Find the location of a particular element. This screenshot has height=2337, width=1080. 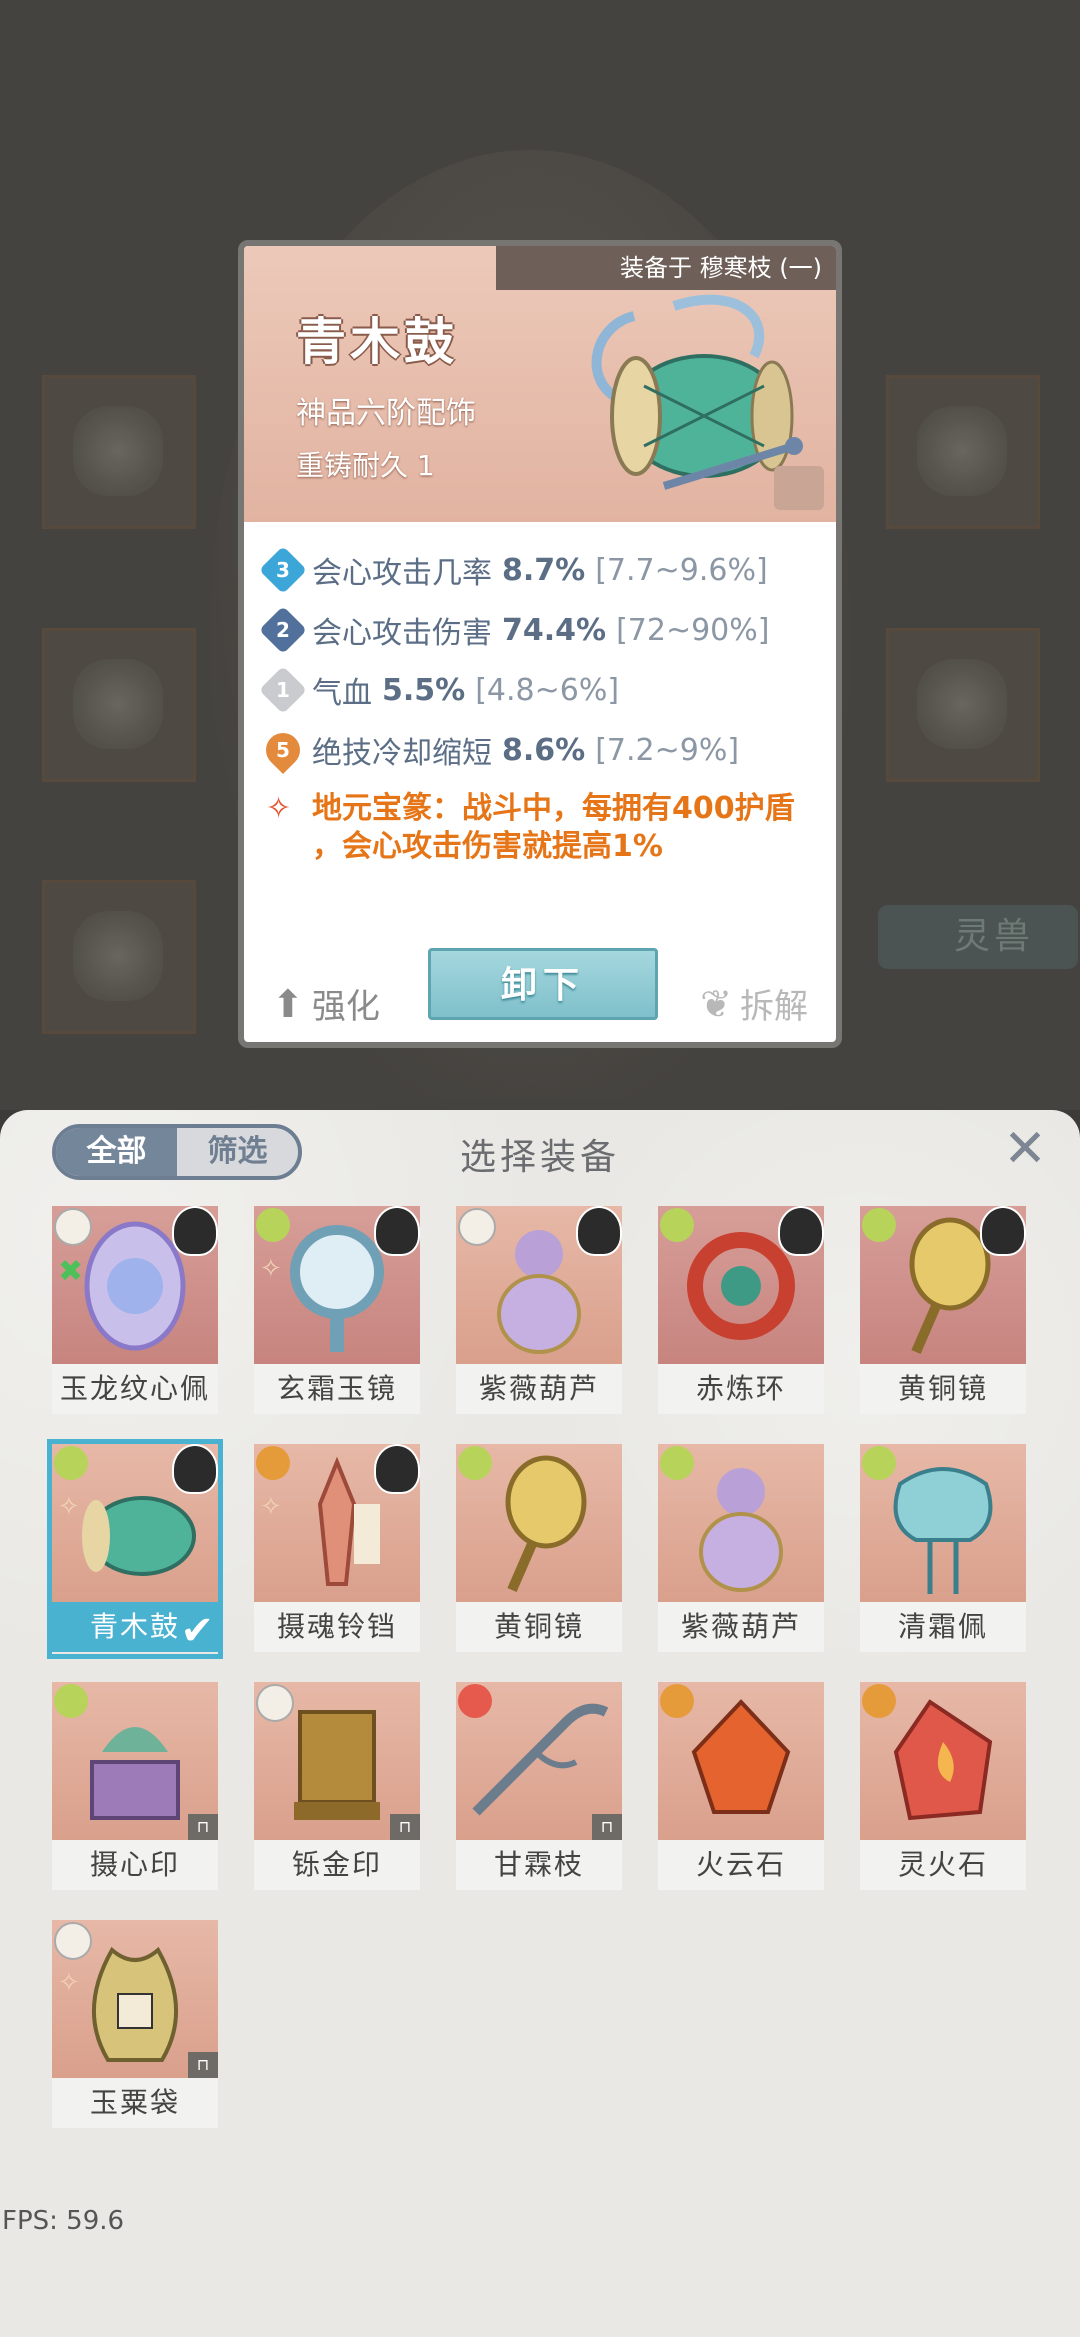

item-tile: 灵火石 is located at coordinates (943, 1787).